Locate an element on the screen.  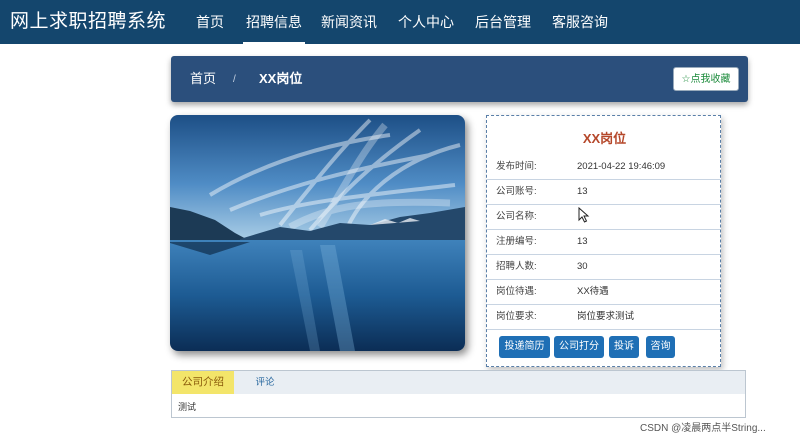
breadcrumb: 首页 / XX岗位 is located at coordinates (459, 79).